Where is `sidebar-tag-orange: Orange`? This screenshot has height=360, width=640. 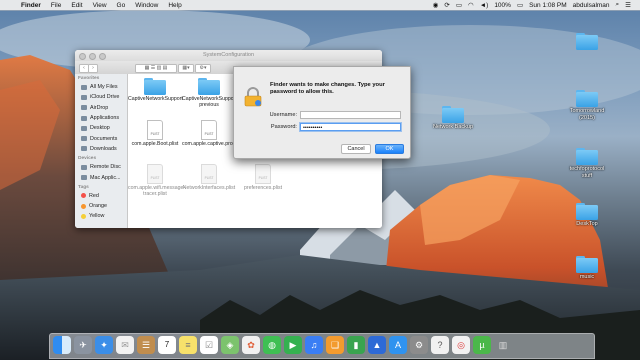 sidebar-tag-orange: Orange is located at coordinates (101, 206).